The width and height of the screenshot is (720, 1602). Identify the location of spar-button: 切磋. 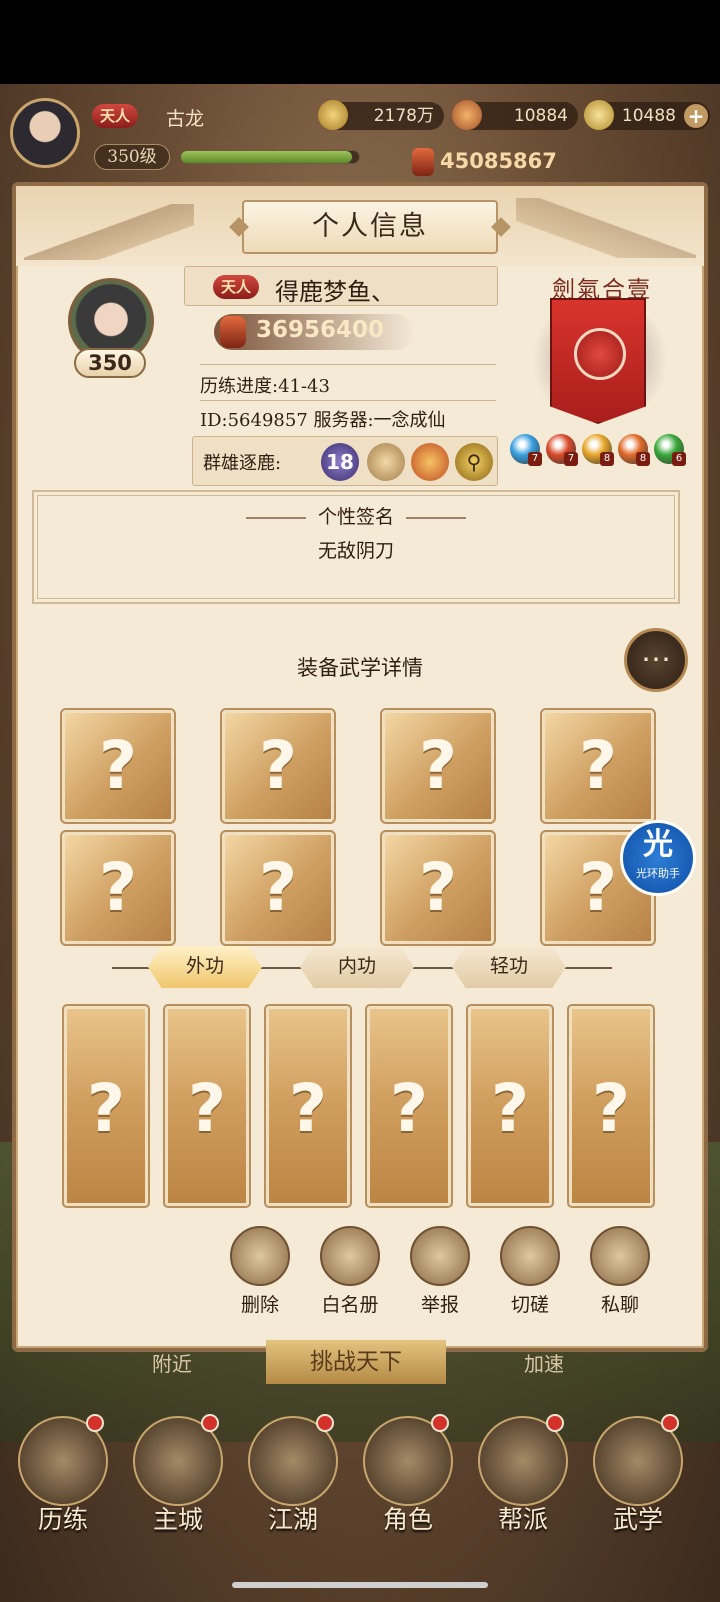
(530, 1271).